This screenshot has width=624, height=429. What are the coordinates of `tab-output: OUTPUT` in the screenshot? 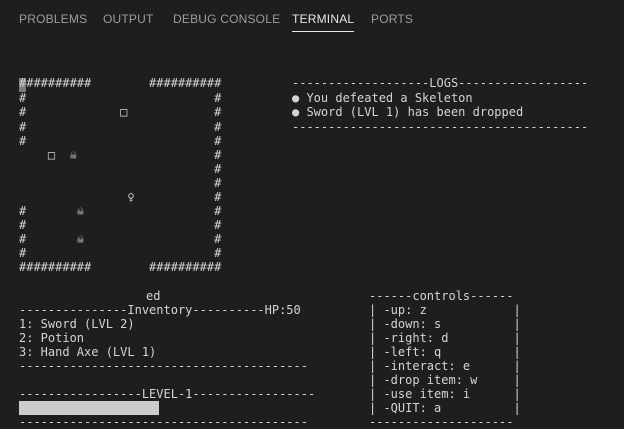 It's located at (128, 21).